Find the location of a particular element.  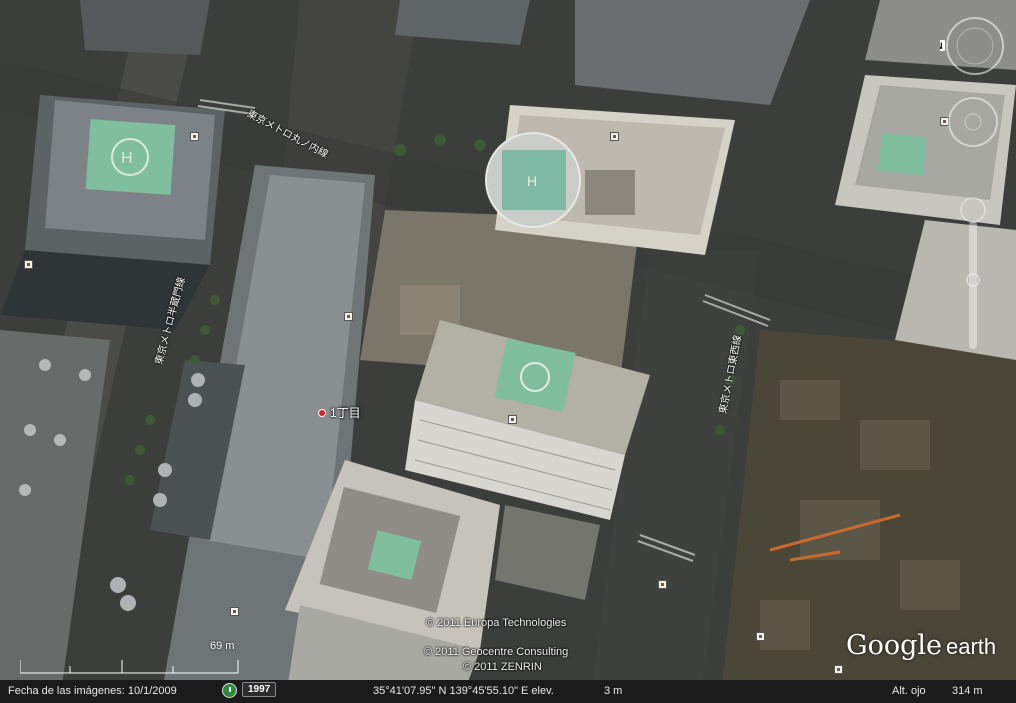

north-icon: N is located at coordinates (939, 45).